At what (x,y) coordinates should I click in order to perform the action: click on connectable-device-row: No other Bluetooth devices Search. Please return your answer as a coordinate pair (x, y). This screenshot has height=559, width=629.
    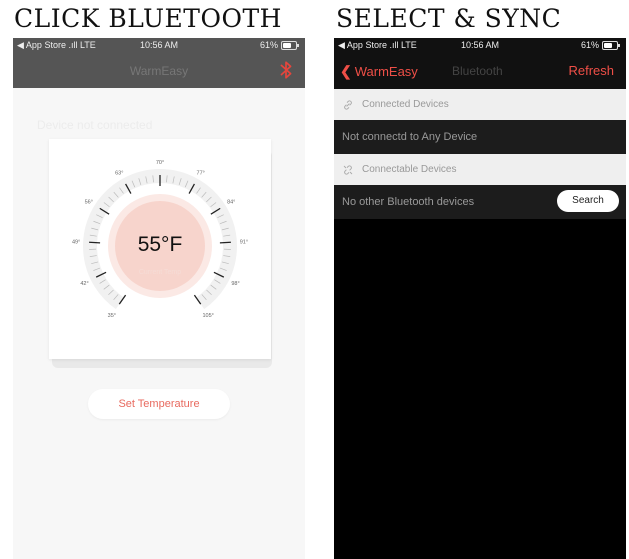
    Looking at the image, I should click on (480, 202).